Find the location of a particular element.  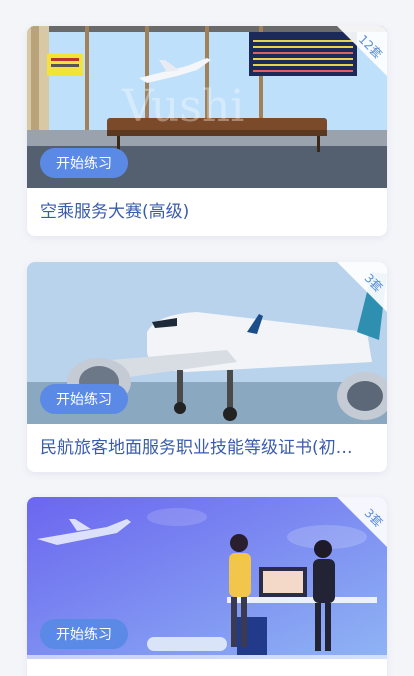

course-title is located at coordinates (207, 667).